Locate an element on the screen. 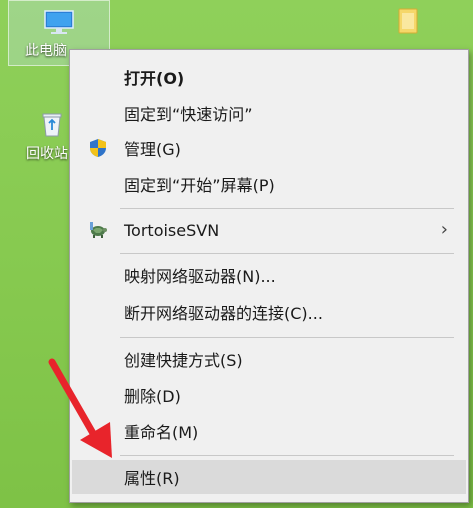 Image resolution: width=473 pixels, height=508 pixels. menu-item-label: 固定到“开始”屏幕(P) is located at coordinates (199, 185).